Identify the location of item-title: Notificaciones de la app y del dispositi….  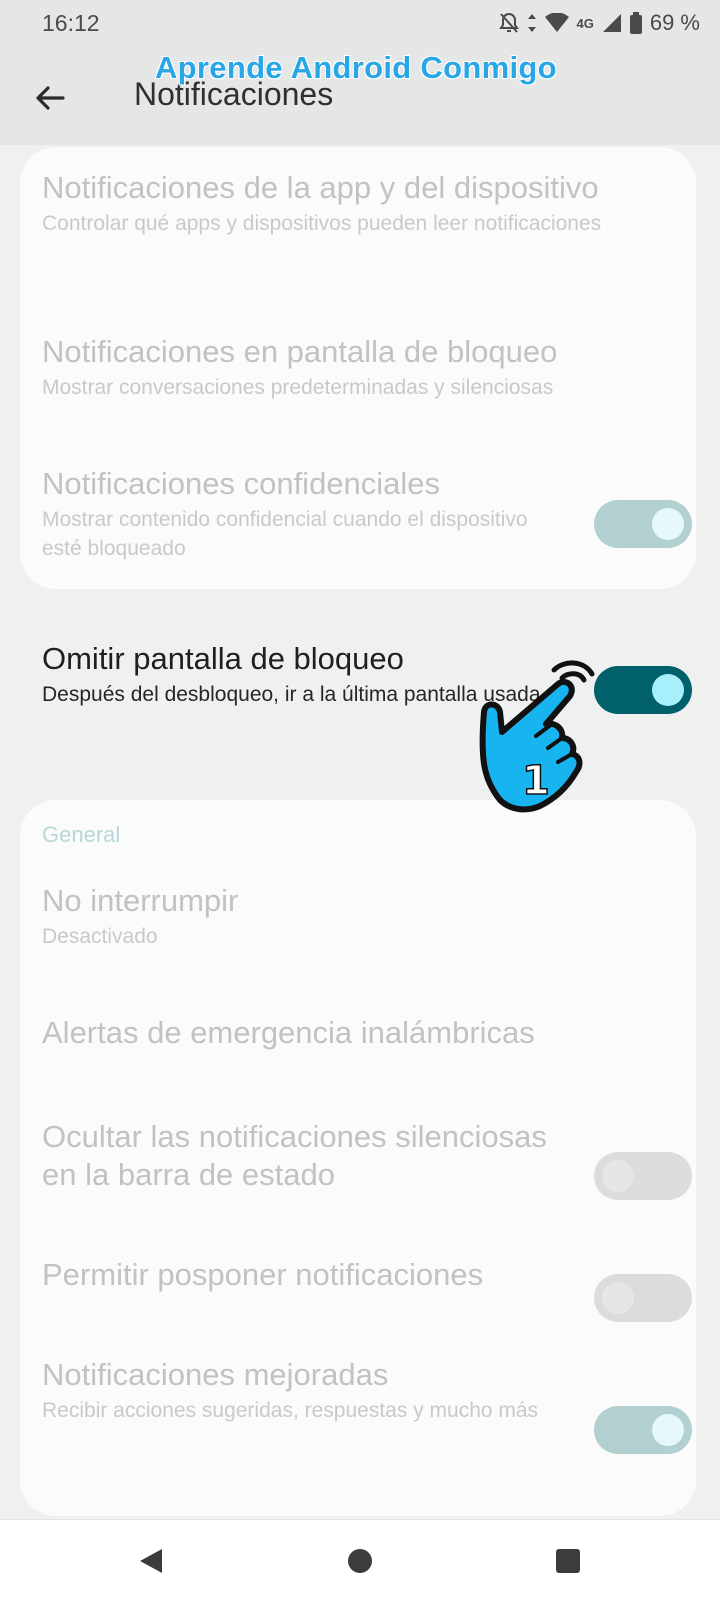
(320, 187).